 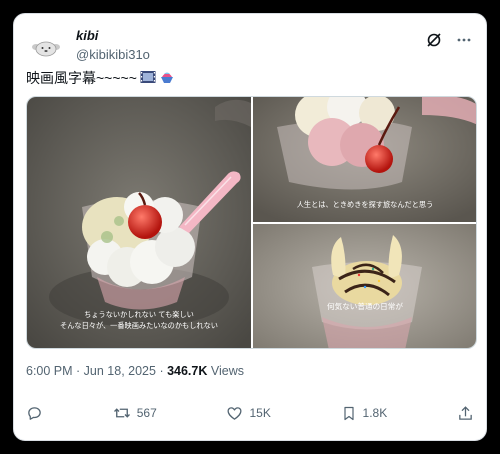 I want to click on tweet-header: kibi @kibikibi31o, so click(x=250, y=46).